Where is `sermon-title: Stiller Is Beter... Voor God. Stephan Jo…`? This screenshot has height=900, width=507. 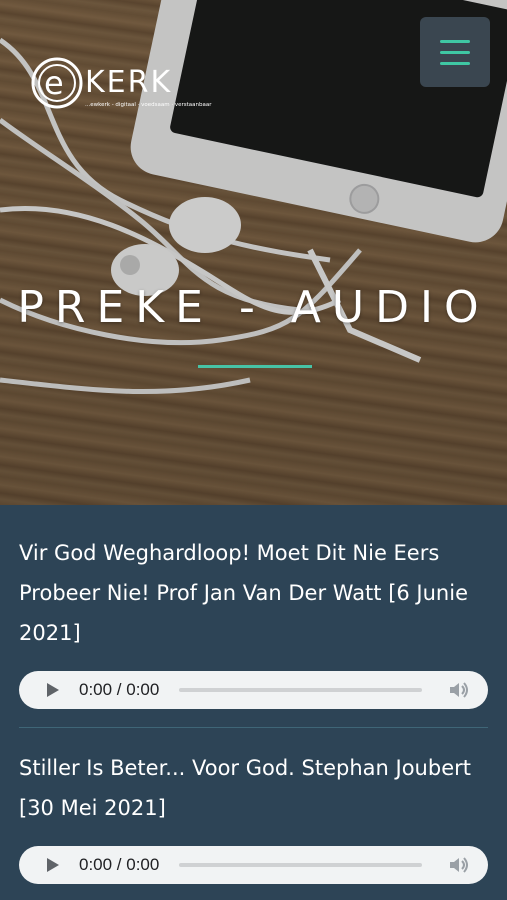
sermon-title: Stiller Is Beter... Voor God. Stephan Jo… is located at coordinates (245, 788).